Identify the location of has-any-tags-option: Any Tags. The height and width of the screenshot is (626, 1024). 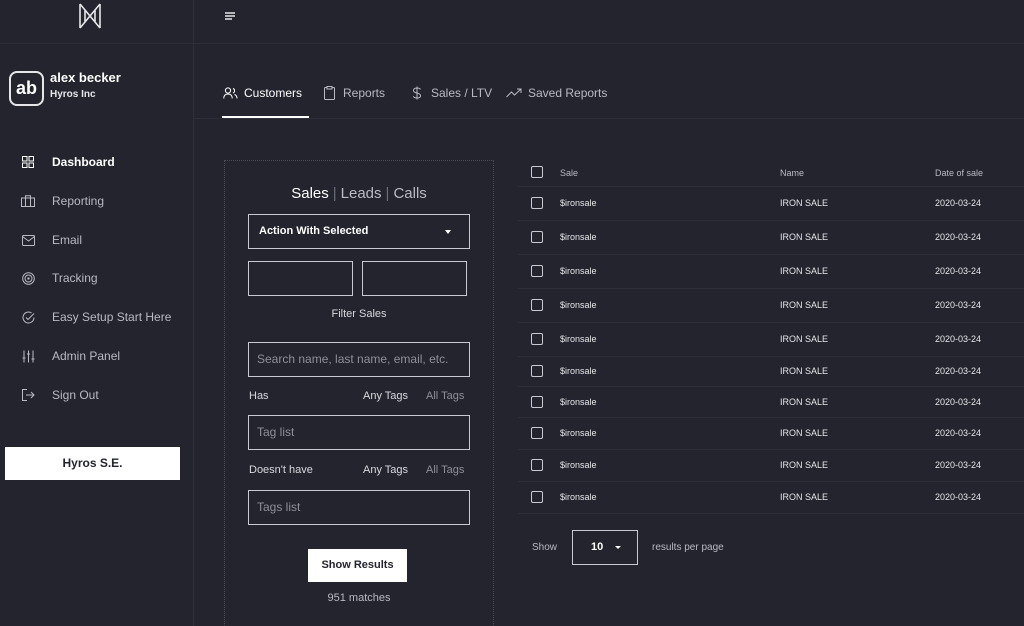
(385, 396).